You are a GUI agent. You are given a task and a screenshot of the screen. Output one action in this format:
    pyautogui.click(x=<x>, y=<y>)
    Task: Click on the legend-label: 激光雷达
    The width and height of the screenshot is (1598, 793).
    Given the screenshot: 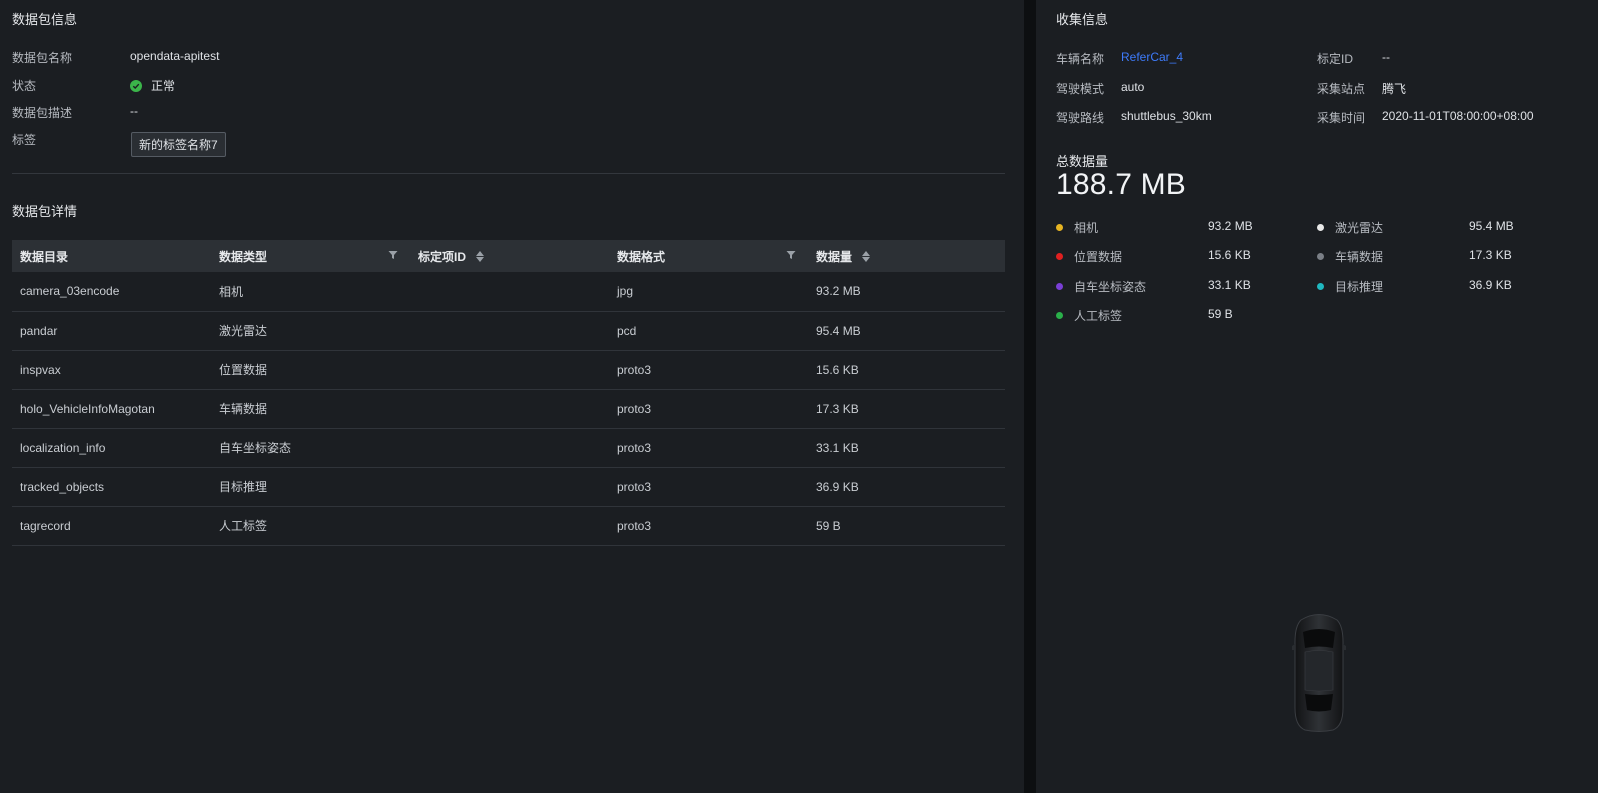 What is the action you would take?
    pyautogui.click(x=1359, y=228)
    